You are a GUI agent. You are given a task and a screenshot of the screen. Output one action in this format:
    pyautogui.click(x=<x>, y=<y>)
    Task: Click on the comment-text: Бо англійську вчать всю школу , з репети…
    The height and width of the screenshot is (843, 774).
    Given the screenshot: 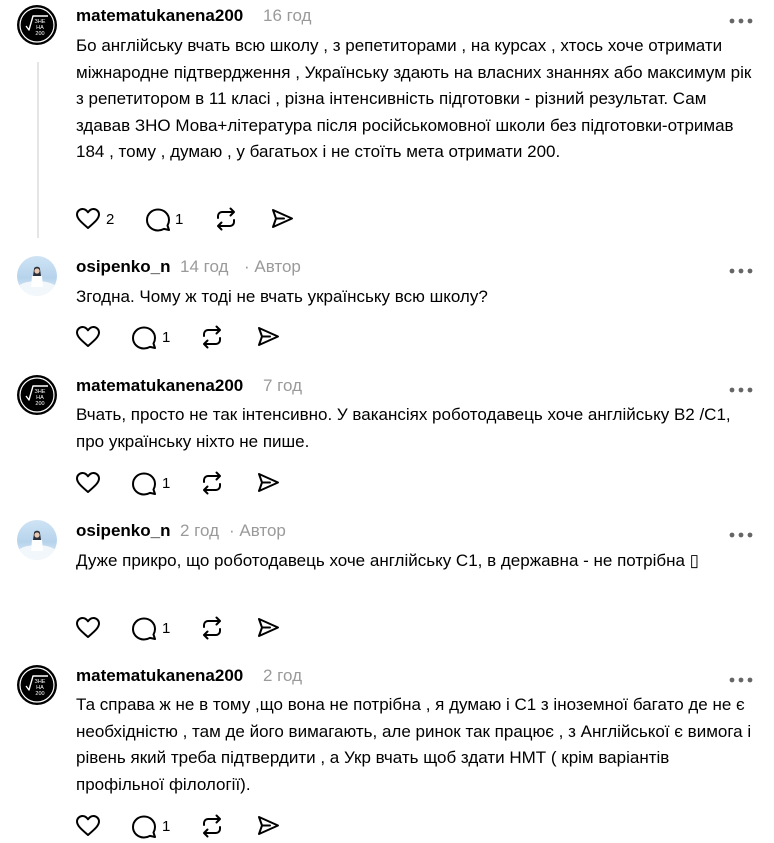 What is the action you would take?
    pyautogui.click(x=414, y=98)
    